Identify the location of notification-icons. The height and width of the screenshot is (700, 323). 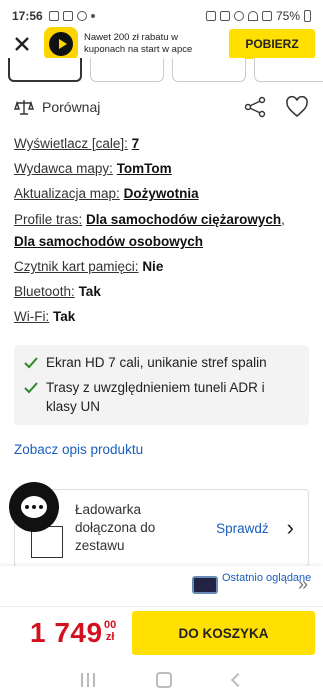
(71, 16).